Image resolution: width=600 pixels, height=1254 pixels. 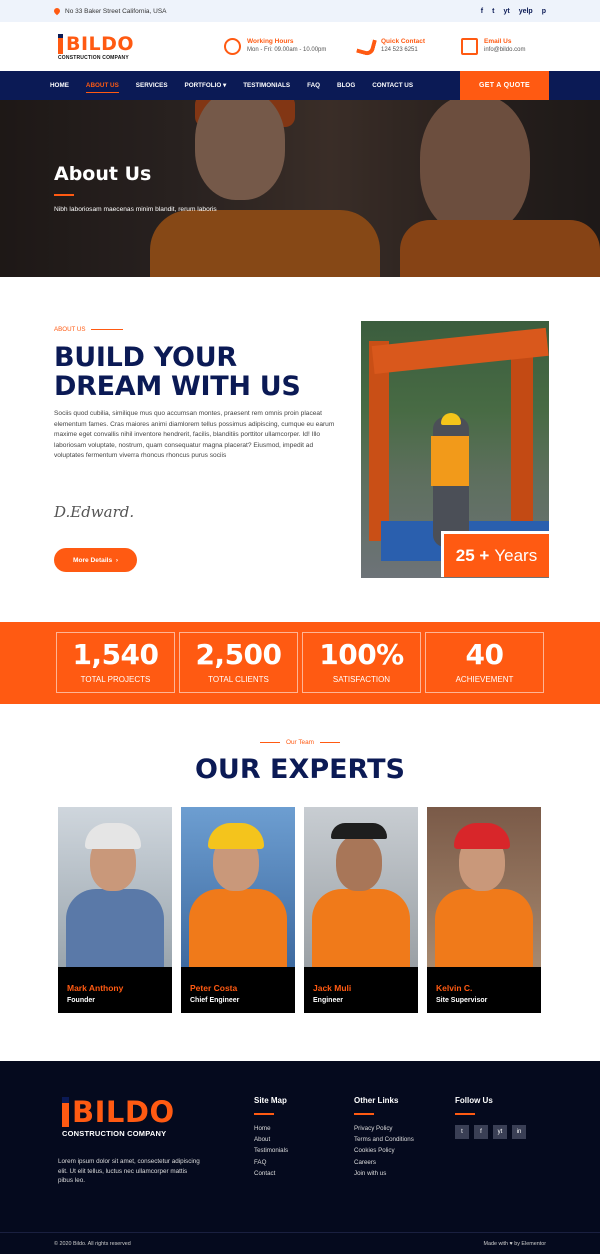 I want to click on nav-faq: FAQ, so click(x=313, y=85).